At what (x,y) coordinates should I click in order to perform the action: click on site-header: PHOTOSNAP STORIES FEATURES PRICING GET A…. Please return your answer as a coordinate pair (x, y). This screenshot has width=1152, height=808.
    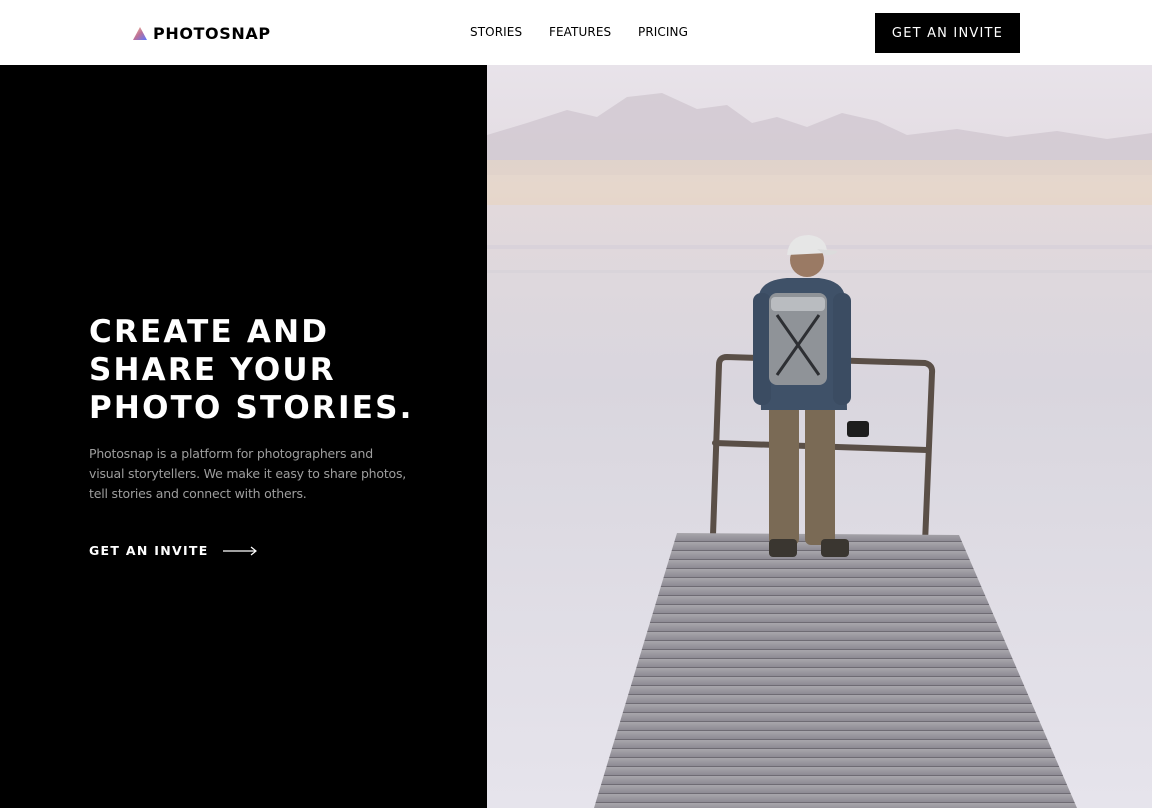
    Looking at the image, I should click on (576, 32).